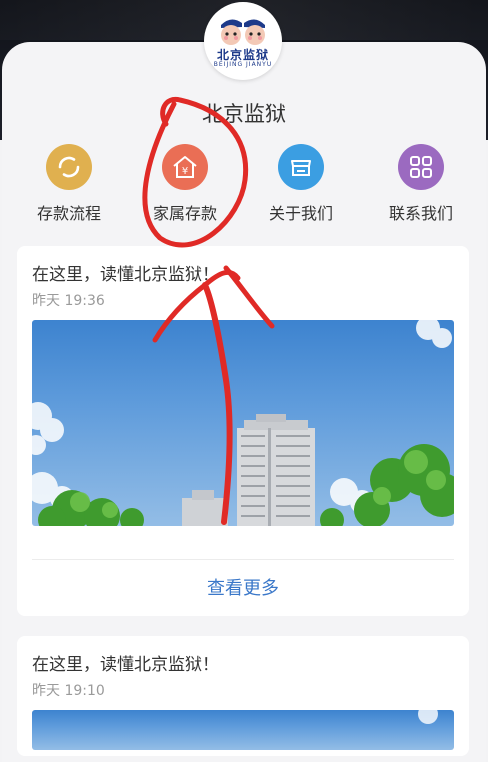  What do you see at coordinates (243, 559) in the screenshot?
I see `card-divider` at bounding box center [243, 559].